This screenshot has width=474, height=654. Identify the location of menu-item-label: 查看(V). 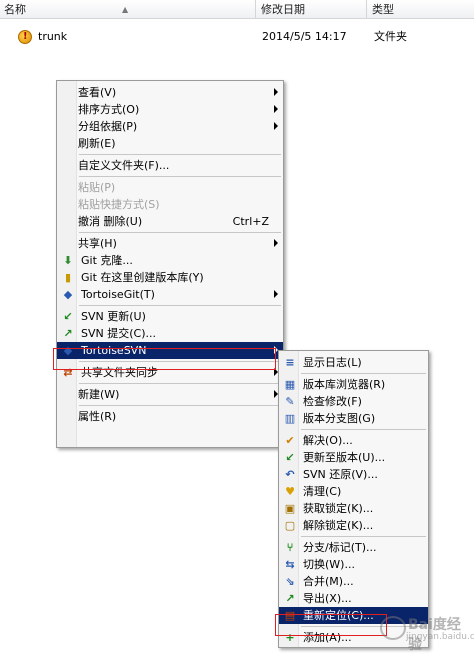
(97, 92).